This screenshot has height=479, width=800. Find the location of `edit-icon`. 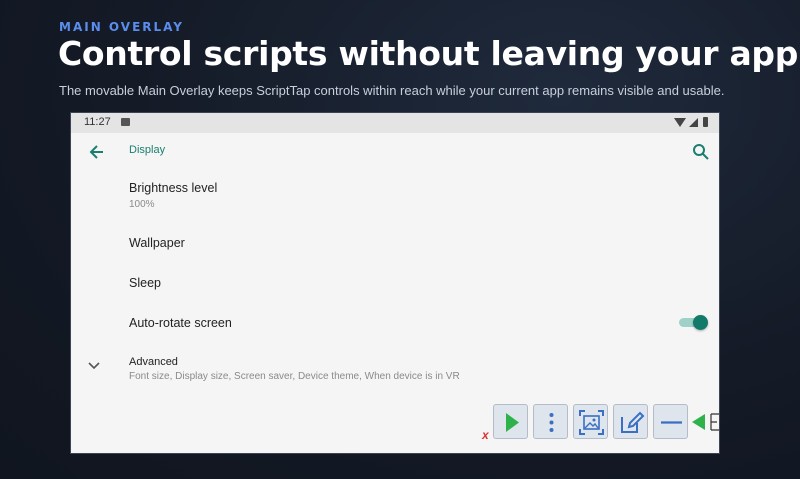

edit-icon is located at coordinates (633, 422).